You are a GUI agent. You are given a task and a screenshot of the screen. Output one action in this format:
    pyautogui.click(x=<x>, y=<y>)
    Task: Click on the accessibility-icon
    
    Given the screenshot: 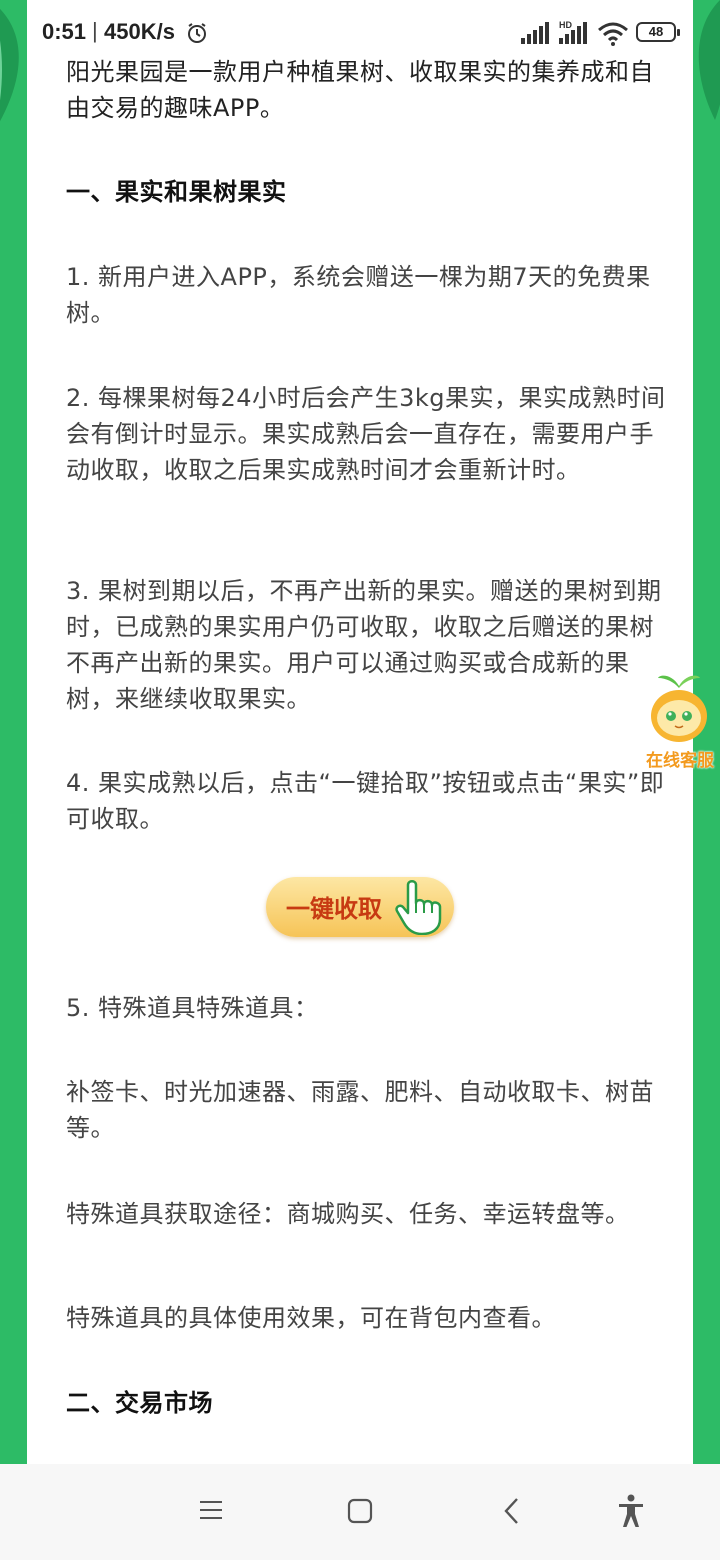 What is the action you would take?
    pyautogui.click(x=631, y=1511)
    